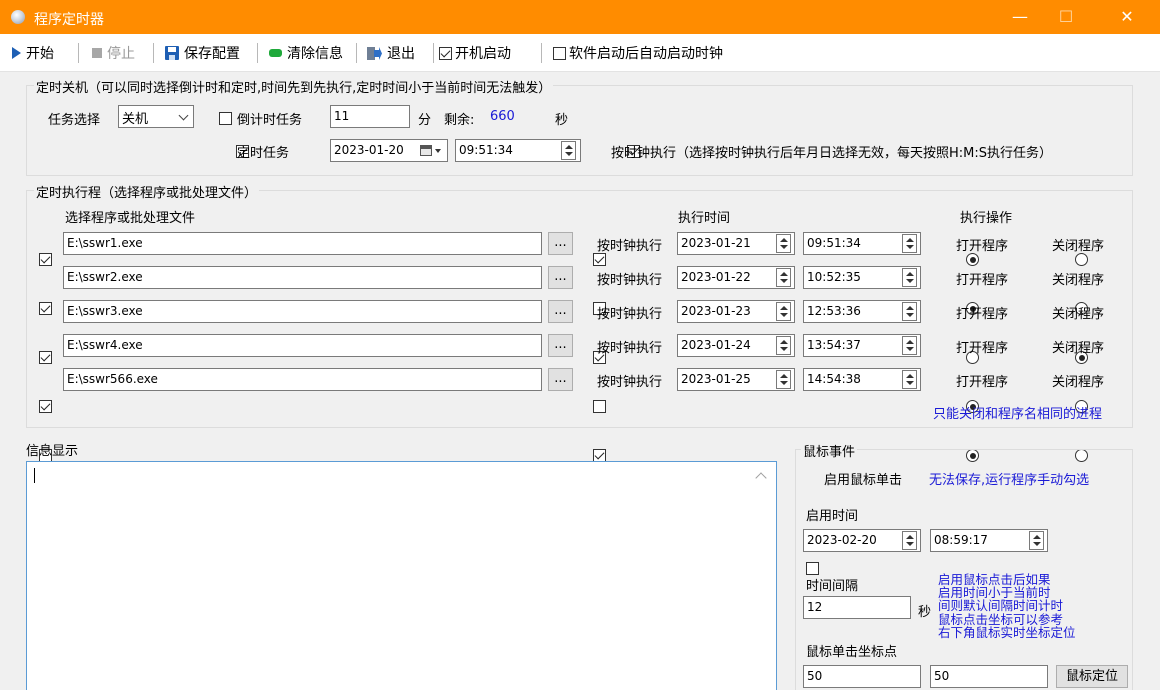 The width and height of the screenshot is (1160, 690). I want to click on autostart-toggle: 开机启动, so click(475, 53).